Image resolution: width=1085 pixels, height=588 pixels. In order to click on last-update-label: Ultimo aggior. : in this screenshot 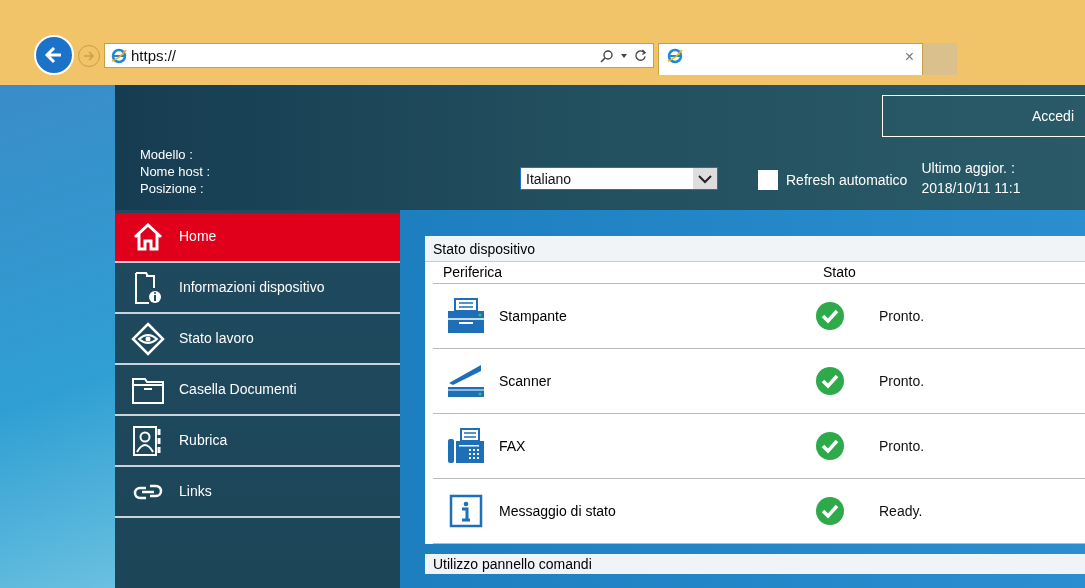, I will do `click(968, 168)`.